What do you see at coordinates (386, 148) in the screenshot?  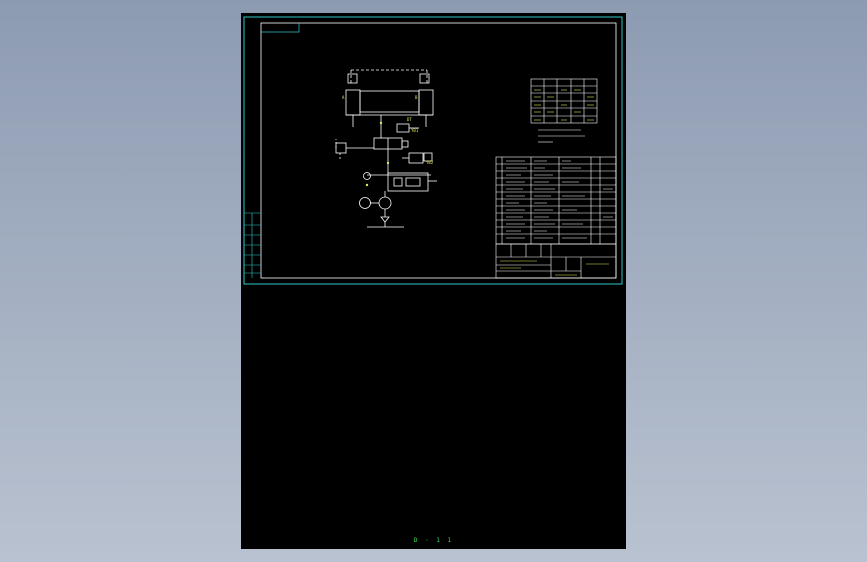 I see `hydraulic-schematic` at bounding box center [386, 148].